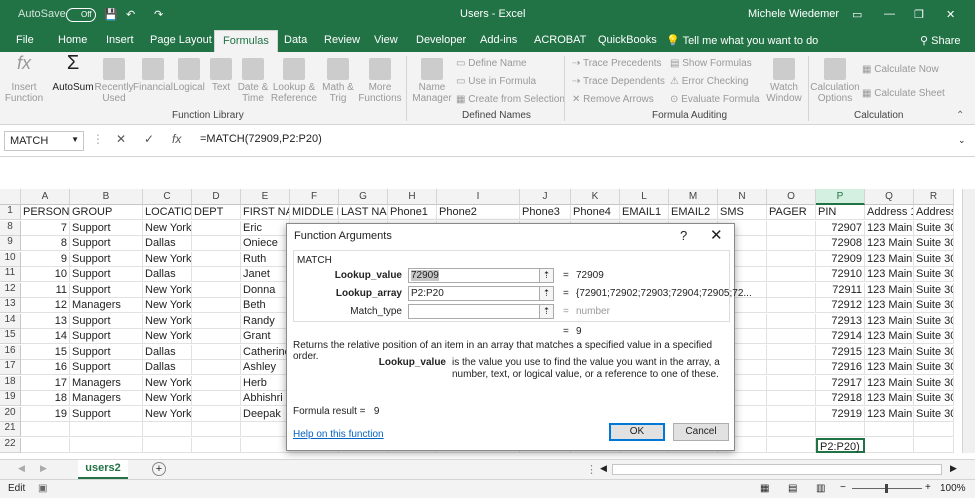 This screenshot has height=498, width=975. Describe the element at coordinates (968, 321) in the screenshot. I see `vertical-scrollbar` at that location.